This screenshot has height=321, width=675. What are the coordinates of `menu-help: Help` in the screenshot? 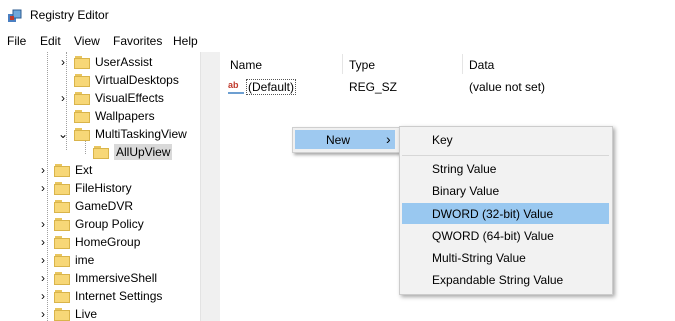 It's located at (185, 41).